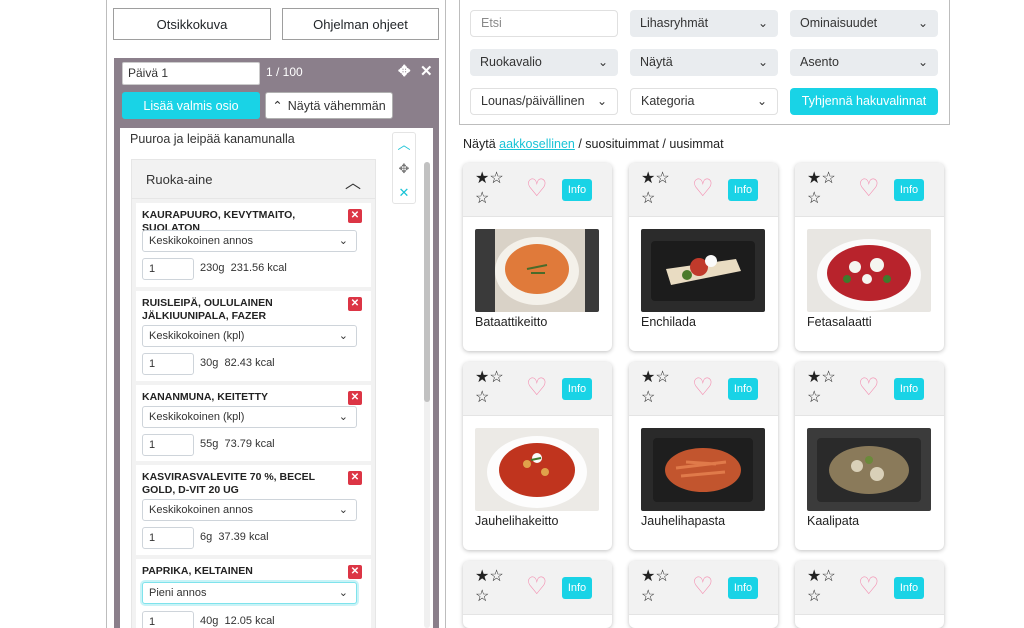 This screenshot has width=1024, height=628. Describe the element at coordinates (649, 144) in the screenshot. I see `sort-other-options: / suosituimmat / uusimmat` at that location.